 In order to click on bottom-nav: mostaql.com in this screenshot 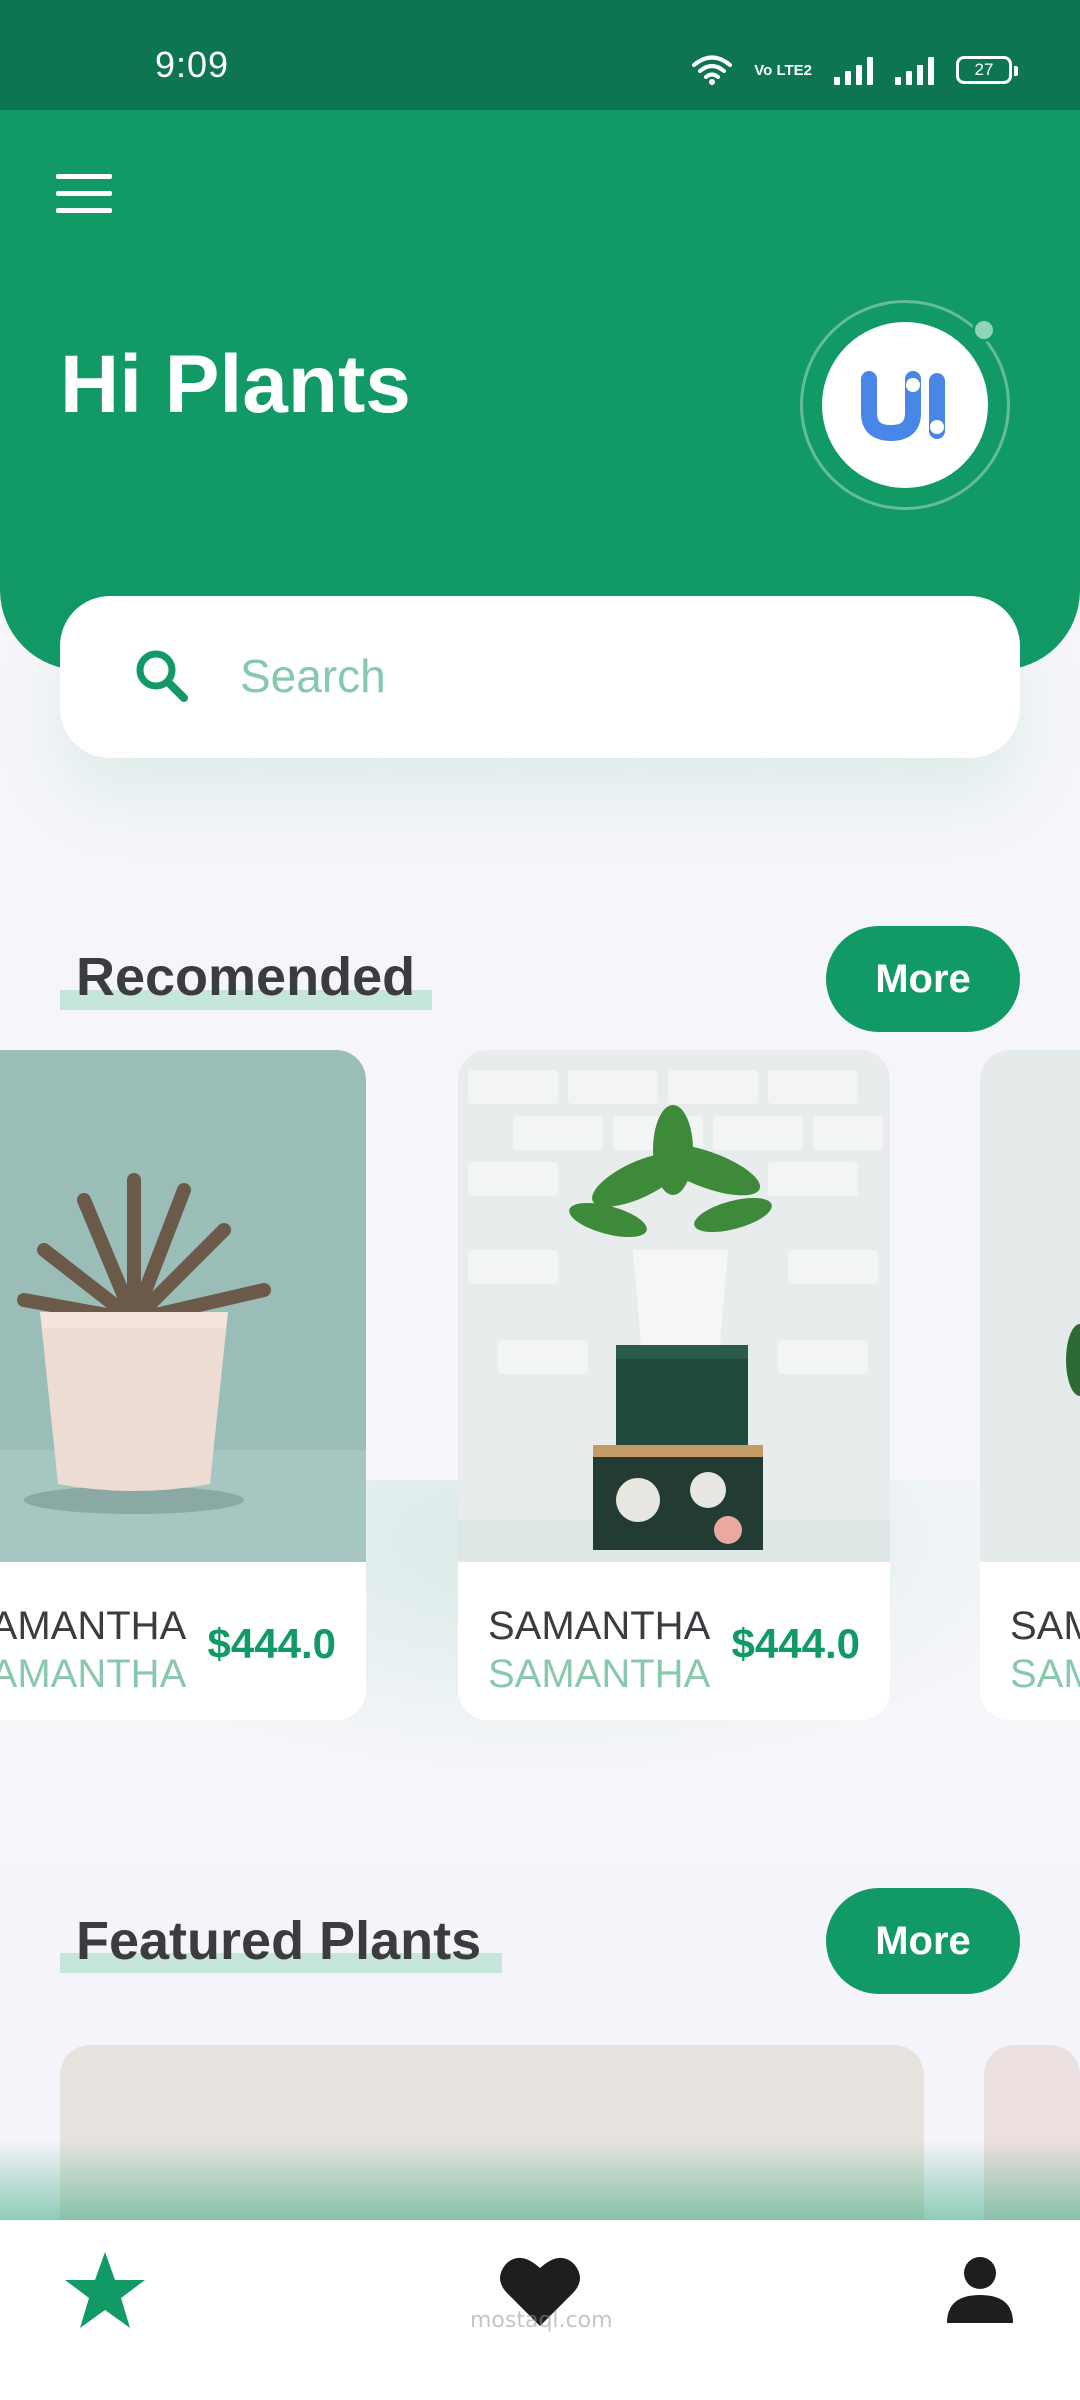, I will do `click(540, 2310)`.